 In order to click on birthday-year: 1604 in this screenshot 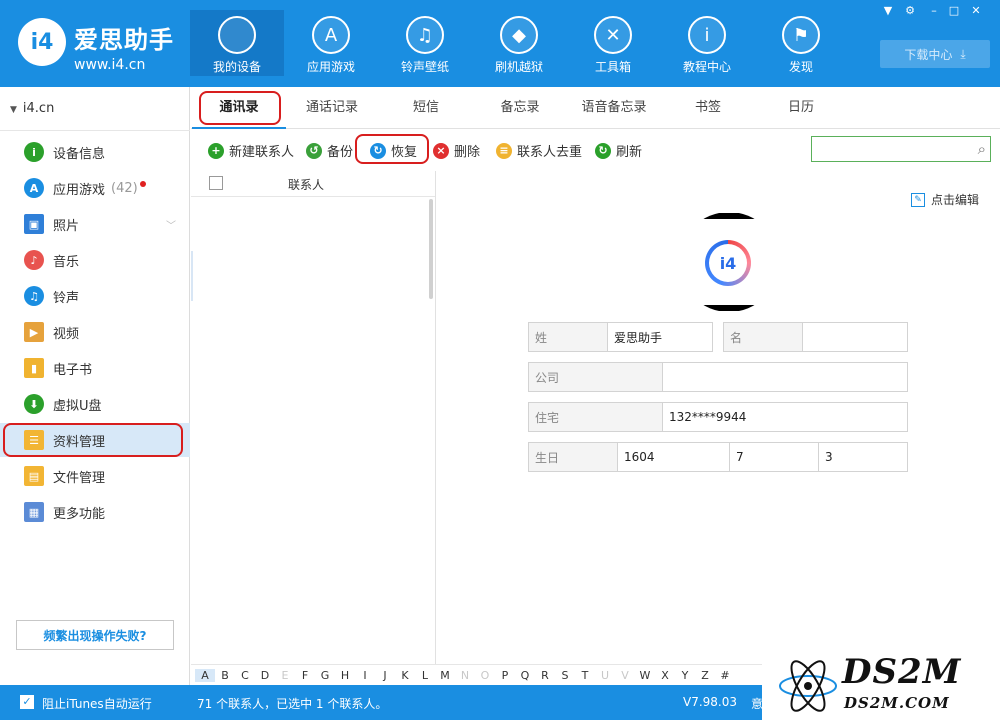, I will do `click(674, 457)`.